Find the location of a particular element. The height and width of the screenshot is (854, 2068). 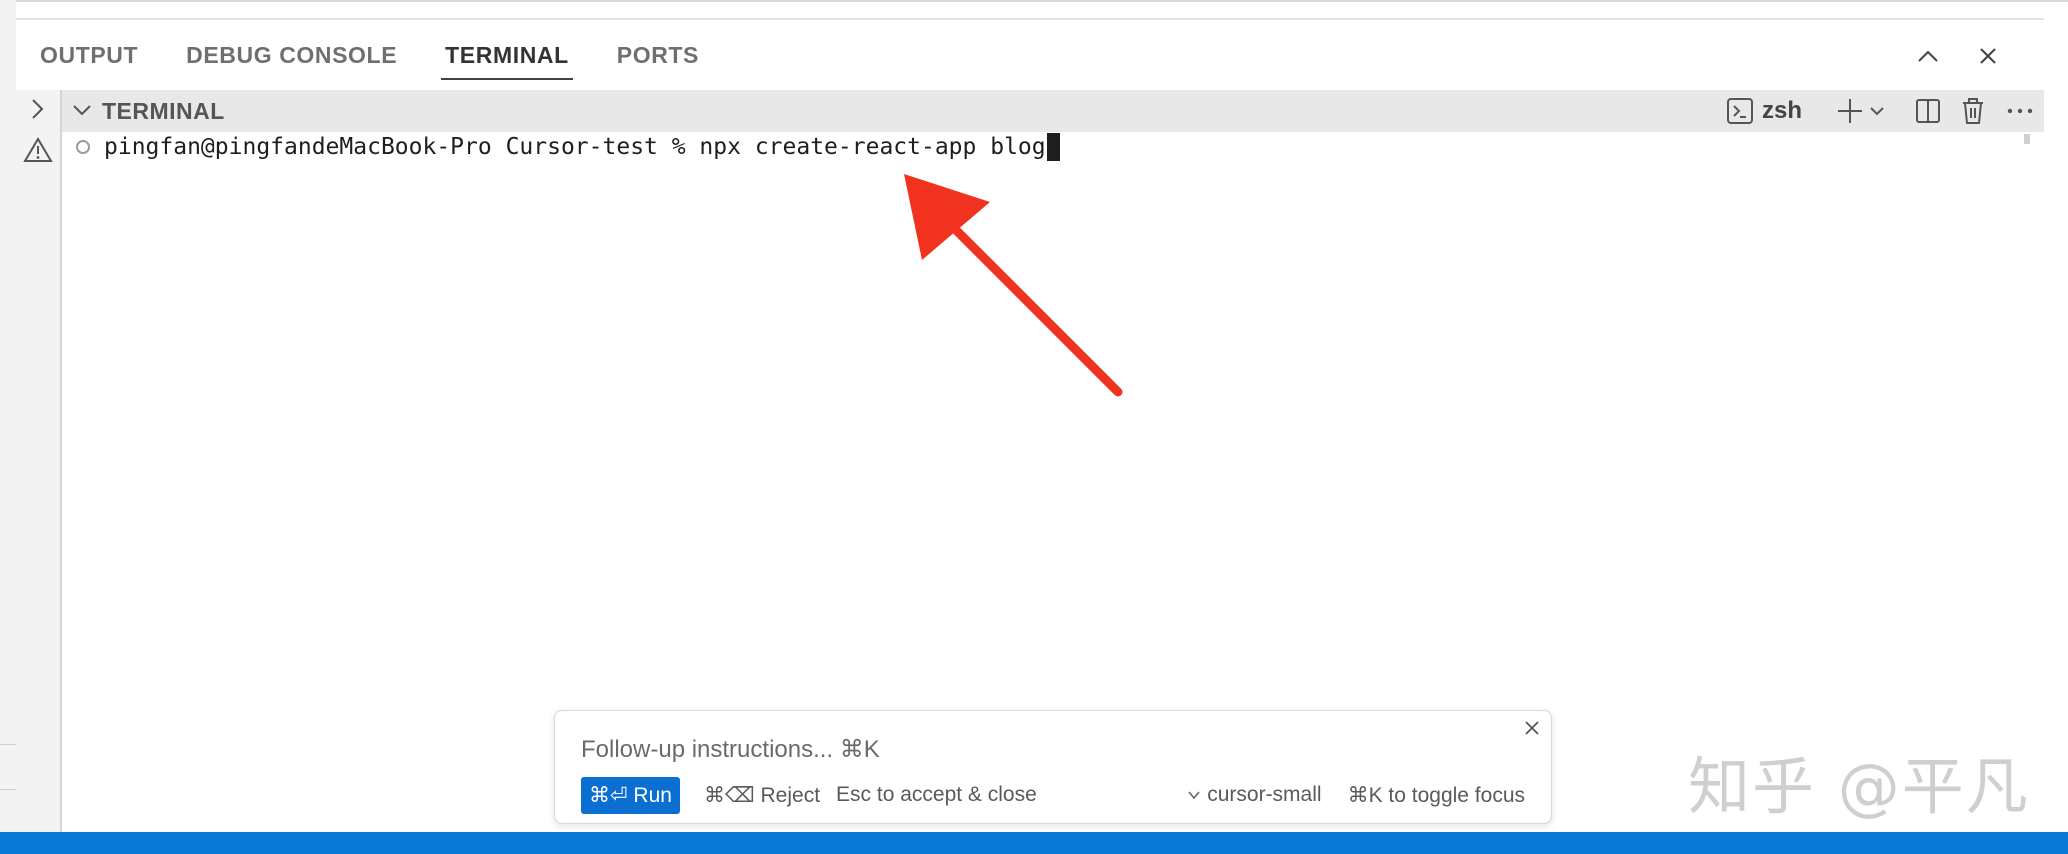

chevron-up-icon is located at coordinates (1928, 56).